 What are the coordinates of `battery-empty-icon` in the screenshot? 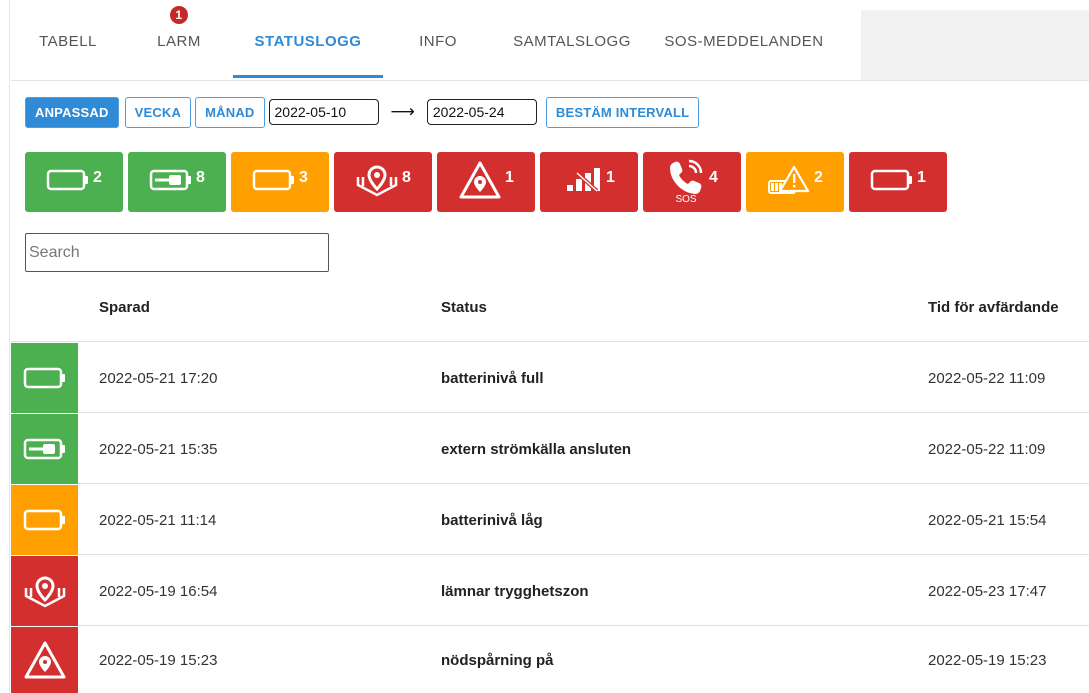 It's located at (892, 182).